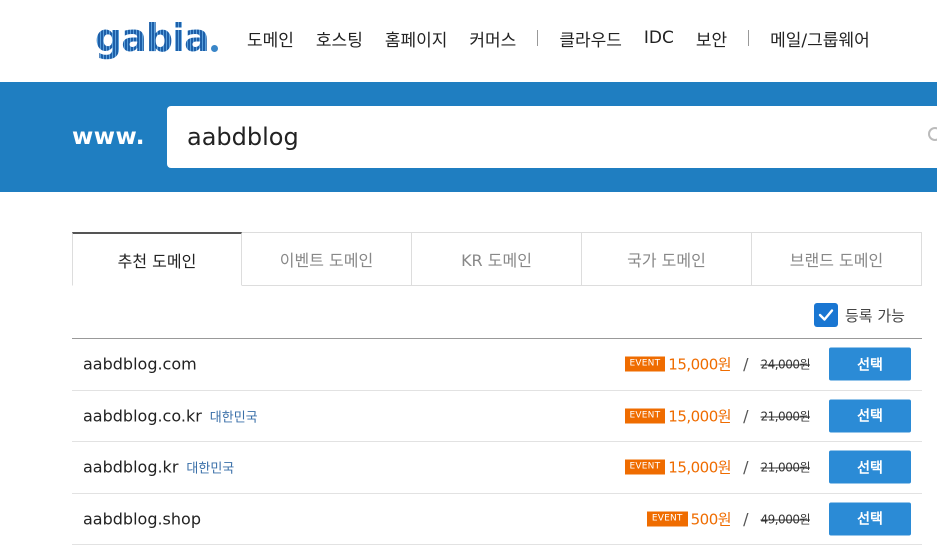  Describe the element at coordinates (339, 38) in the screenshot. I see `nav-item-hosting: 호스팅` at that location.